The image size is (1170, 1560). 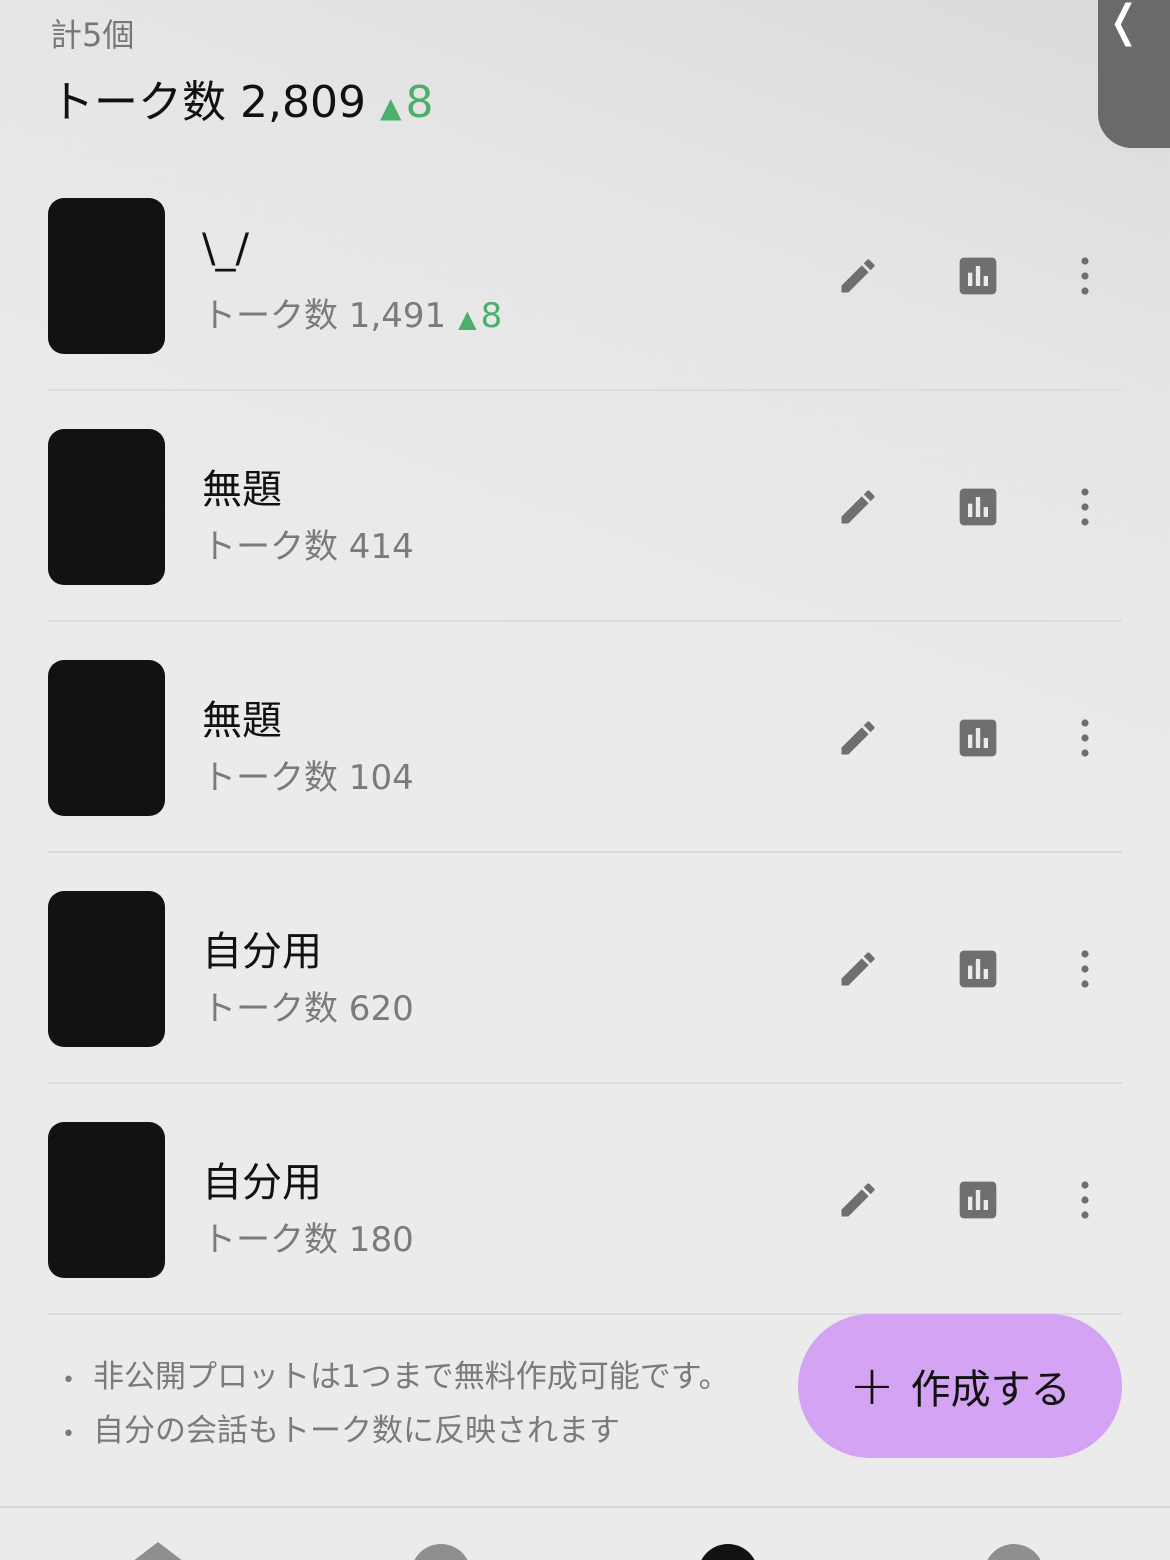 I want to click on plot-talk-count: トーク数 1,491 ▲ 8, so click(x=352, y=312).